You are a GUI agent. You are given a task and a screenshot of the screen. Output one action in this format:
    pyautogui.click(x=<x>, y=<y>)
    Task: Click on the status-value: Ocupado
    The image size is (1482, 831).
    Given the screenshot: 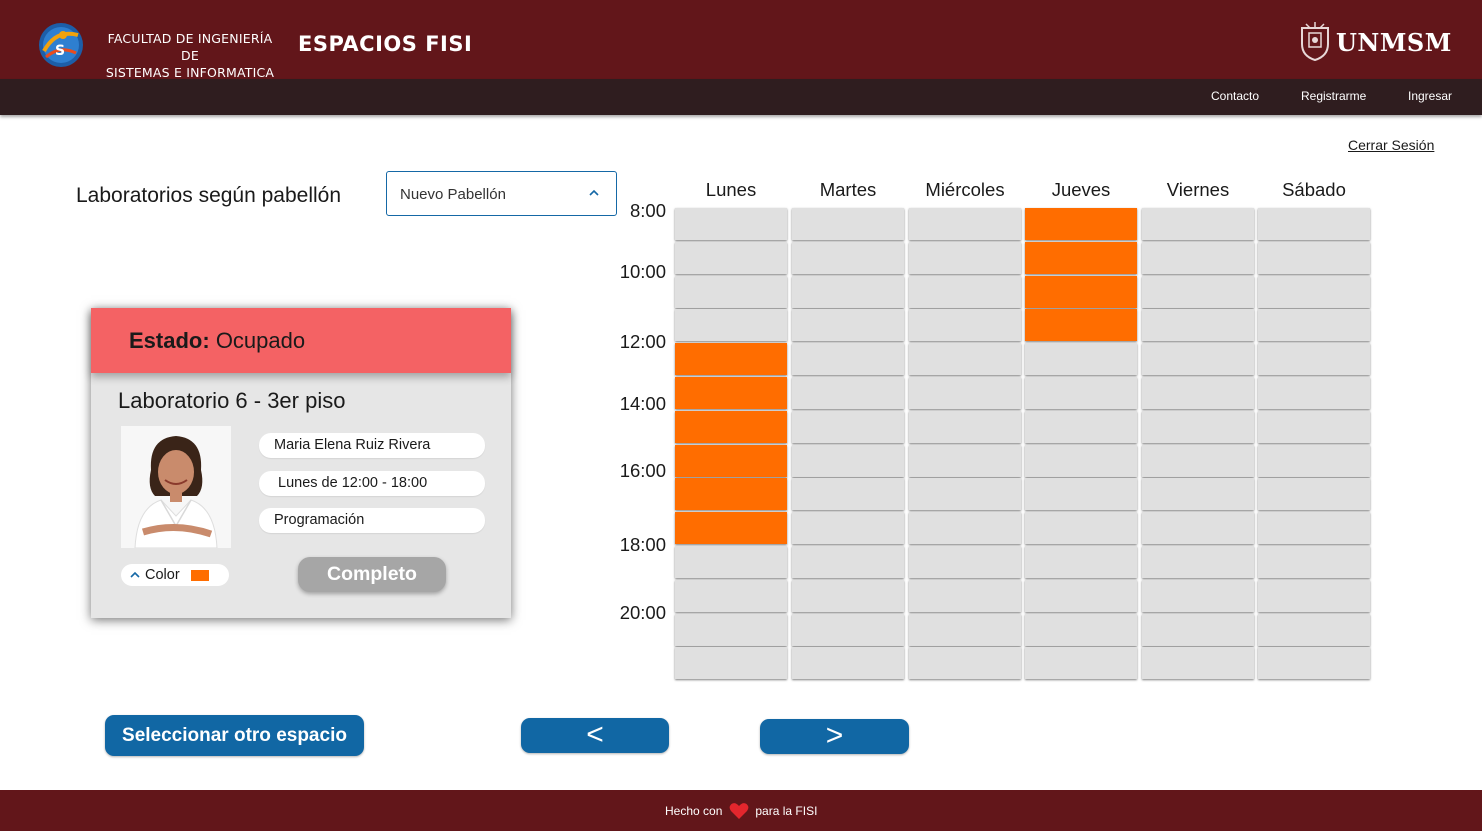 What is the action you would take?
    pyautogui.click(x=260, y=340)
    